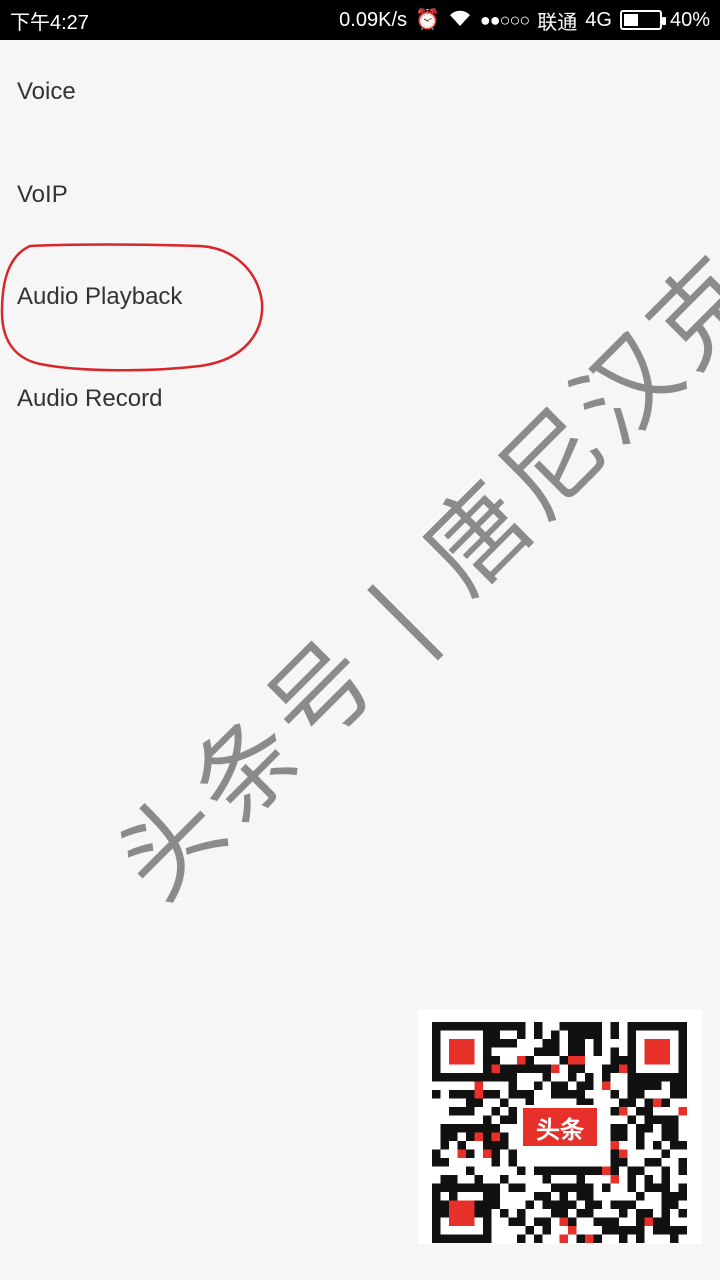  I want to click on status-bar: 下午4:27 0.09K/s ⏰ ●●○○○ 联通 4G 40%, so click(360, 20).